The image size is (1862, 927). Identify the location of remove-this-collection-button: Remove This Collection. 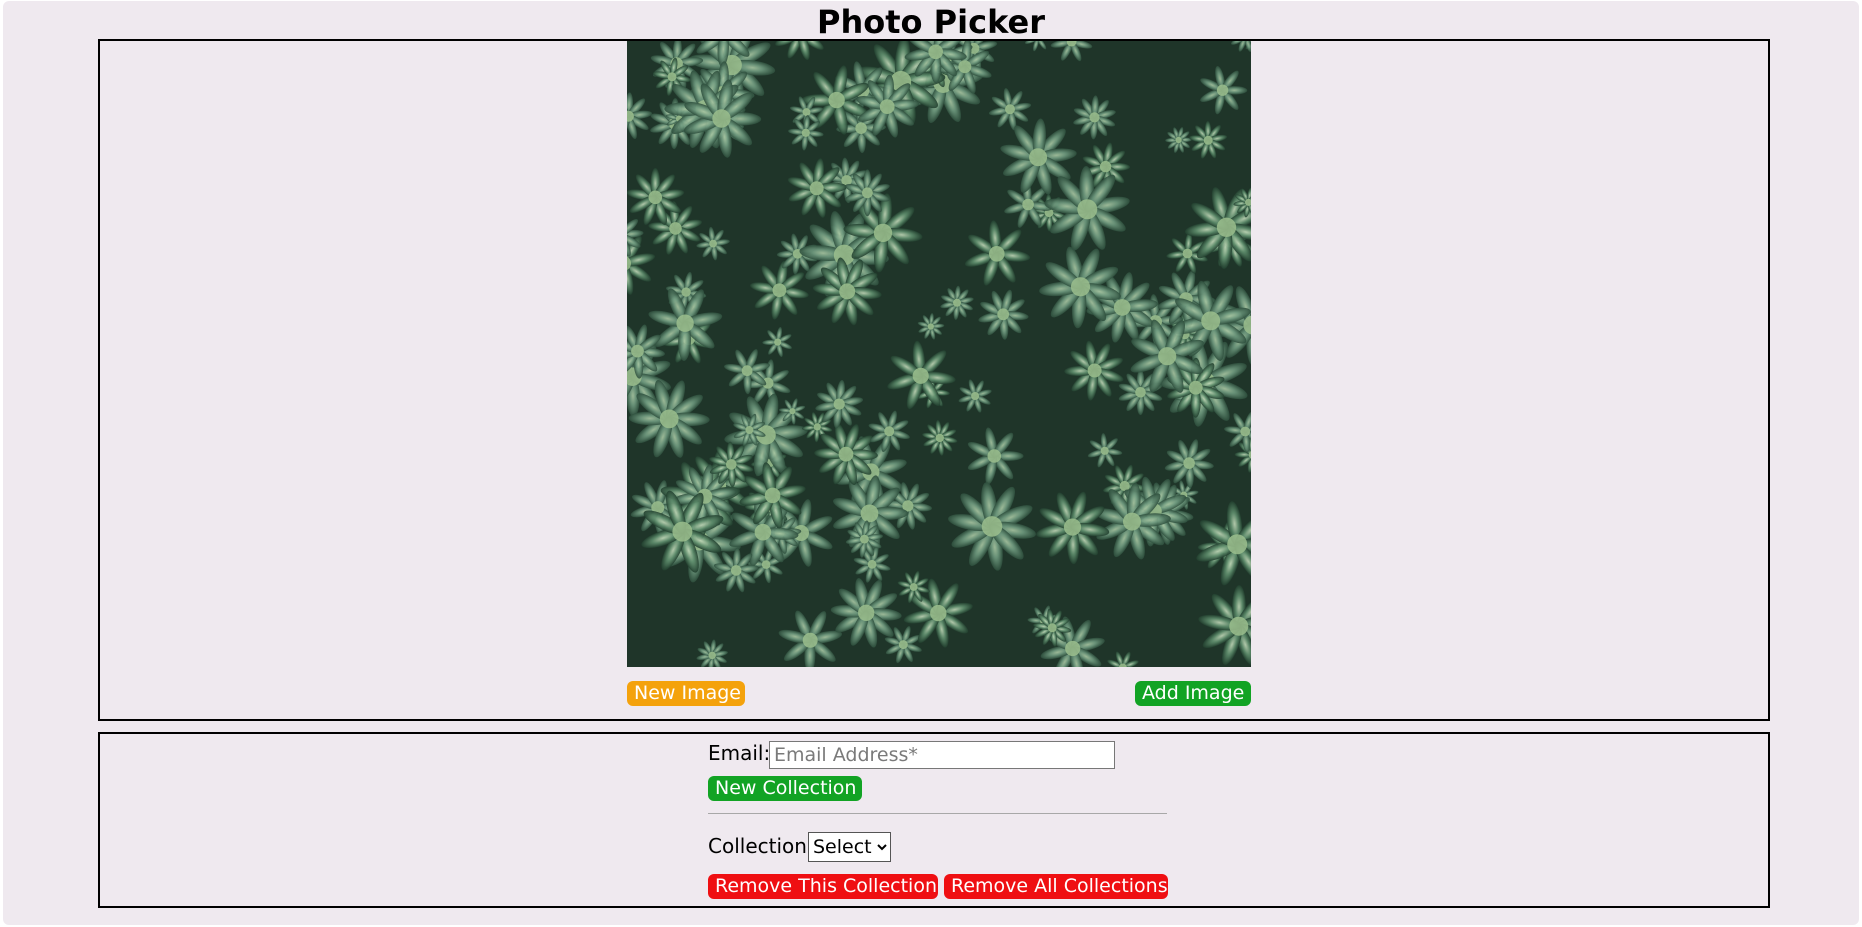
(823, 886).